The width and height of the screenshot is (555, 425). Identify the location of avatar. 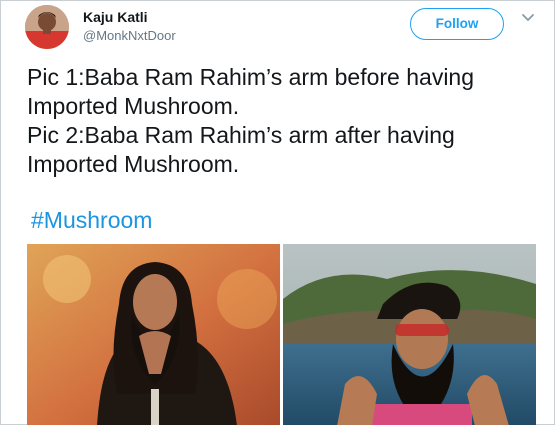
(47, 27).